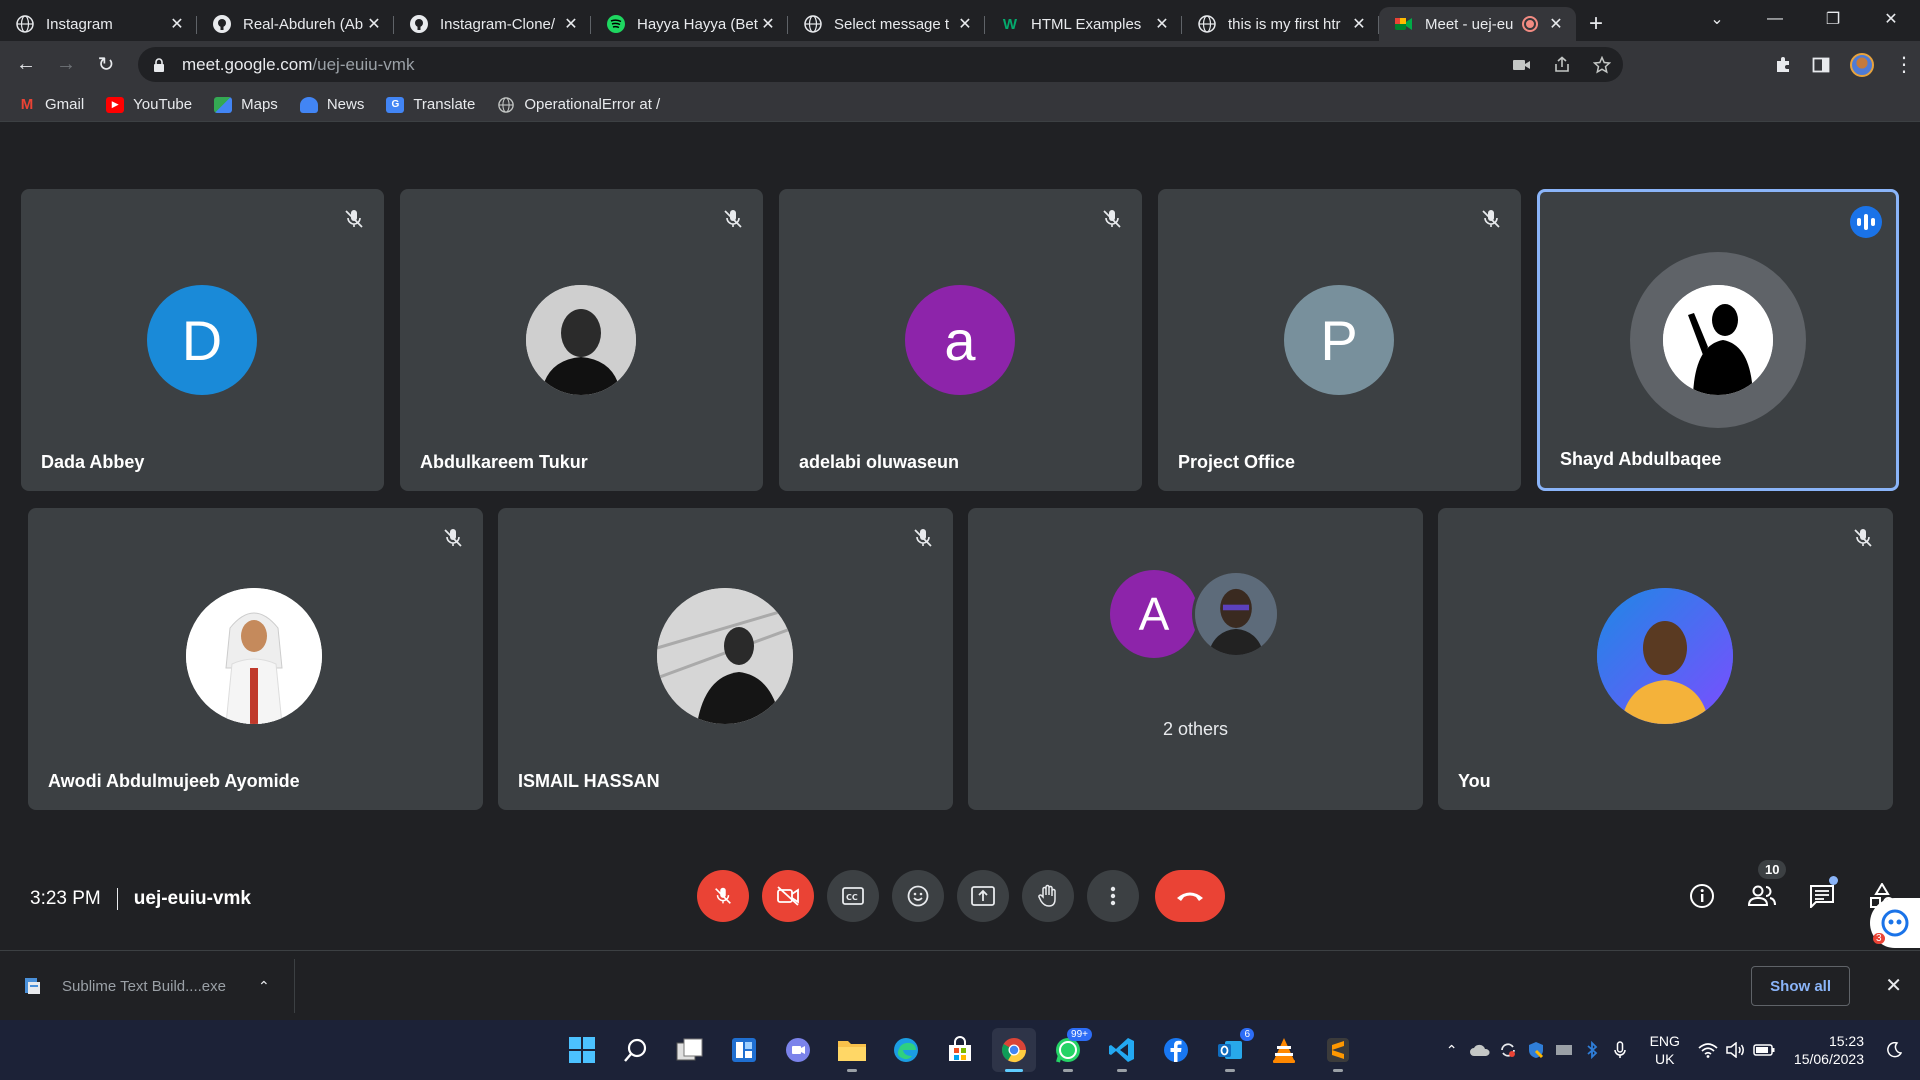 This screenshot has width=1920, height=1080. I want to click on tab-github-repo: Instagram-Clone/ ✕, so click(492, 24).